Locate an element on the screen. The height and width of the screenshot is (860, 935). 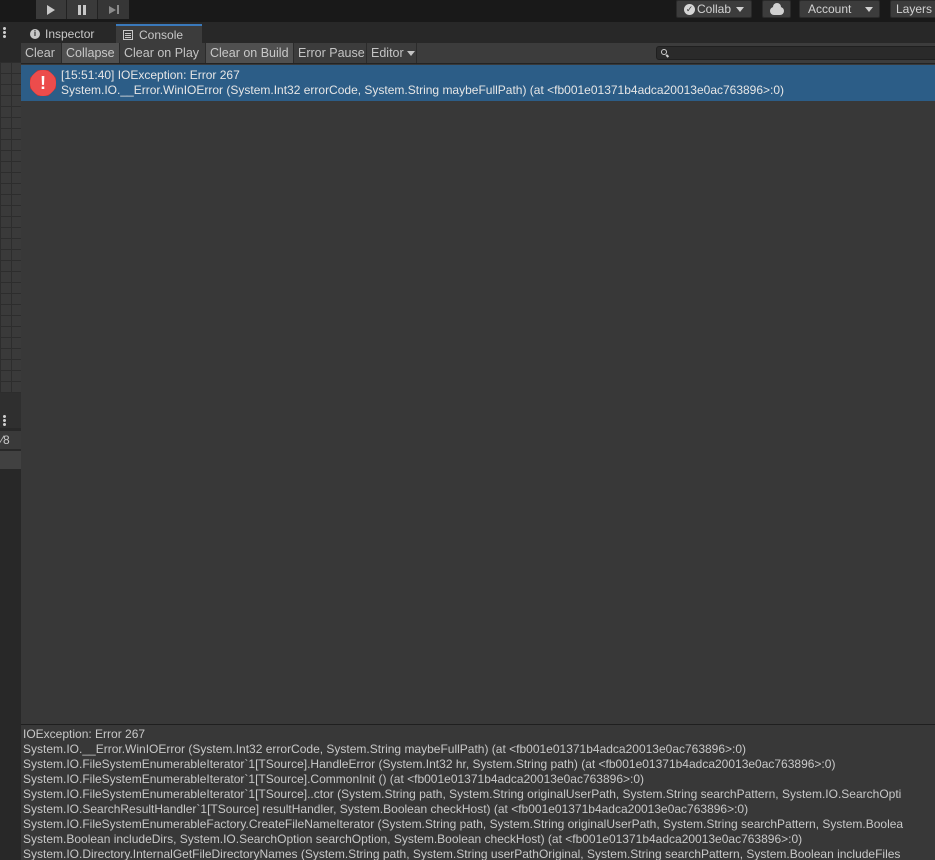
cloud-button is located at coordinates (776, 9).